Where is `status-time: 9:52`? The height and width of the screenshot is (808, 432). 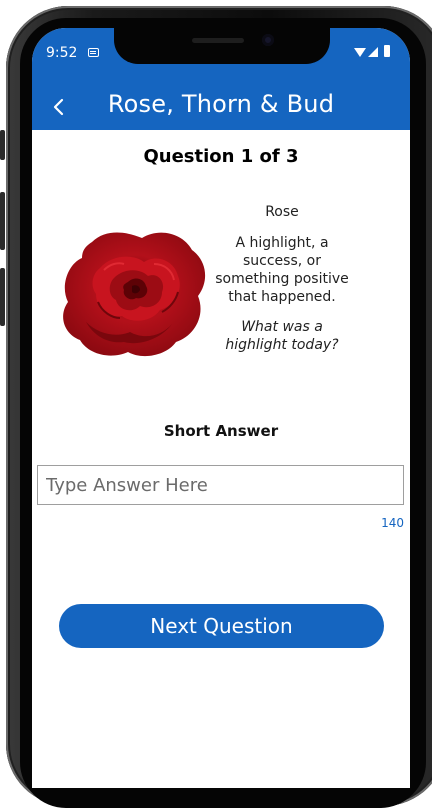 status-time: 9:52 is located at coordinates (62, 53).